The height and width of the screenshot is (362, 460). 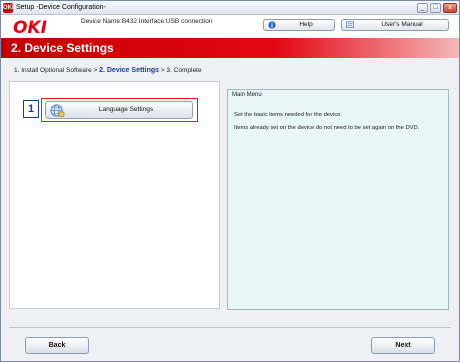 I want to click on help-label: Help, so click(x=306, y=24).